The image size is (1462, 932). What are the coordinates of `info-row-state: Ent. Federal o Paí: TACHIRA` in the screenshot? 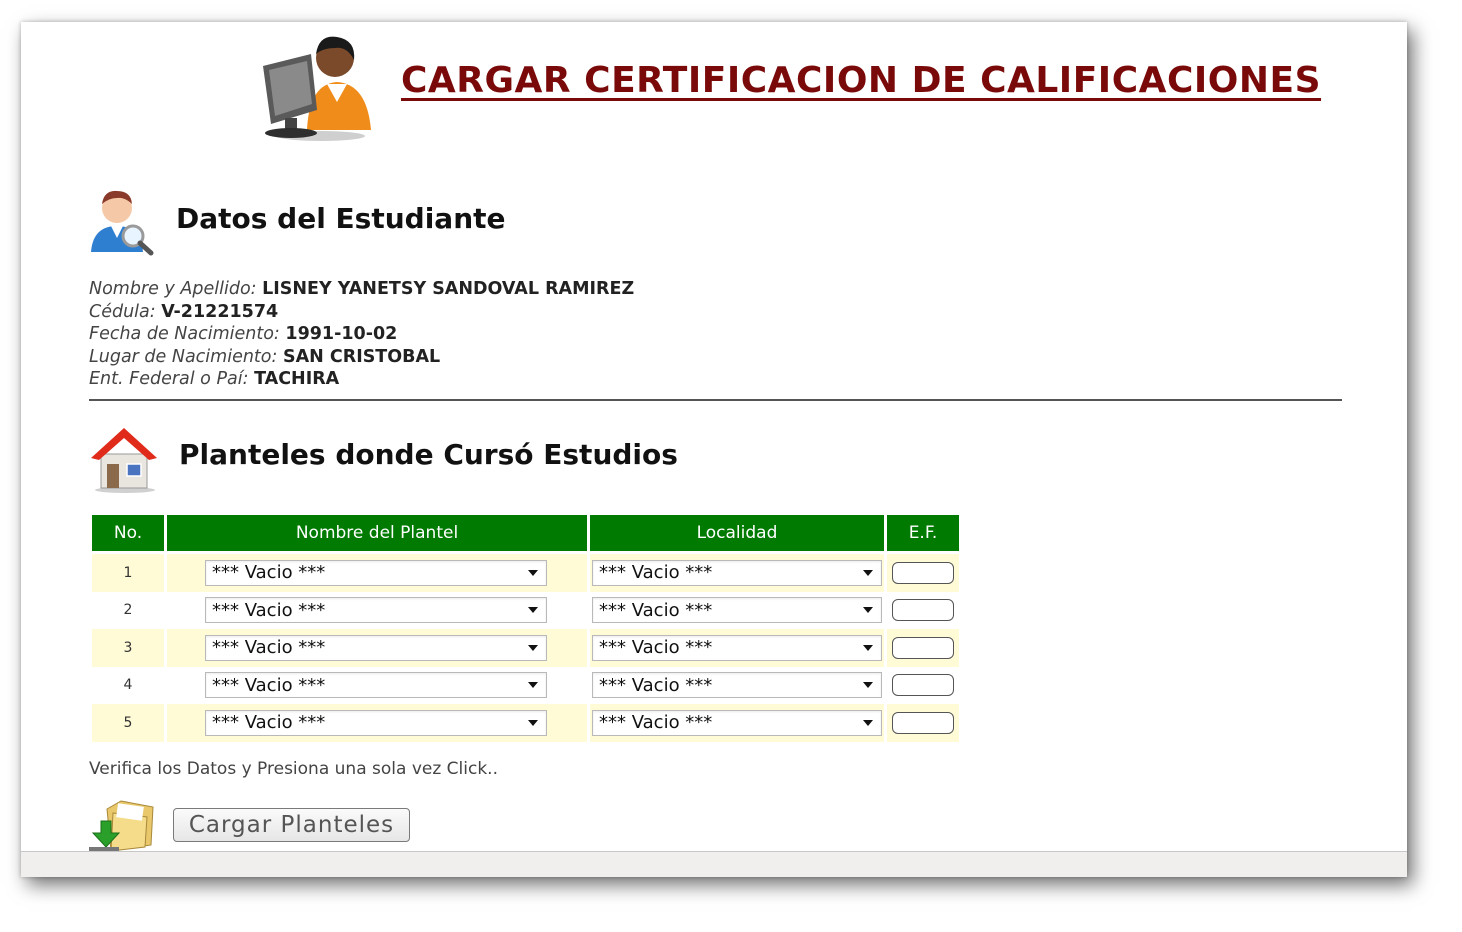 It's located at (361, 379).